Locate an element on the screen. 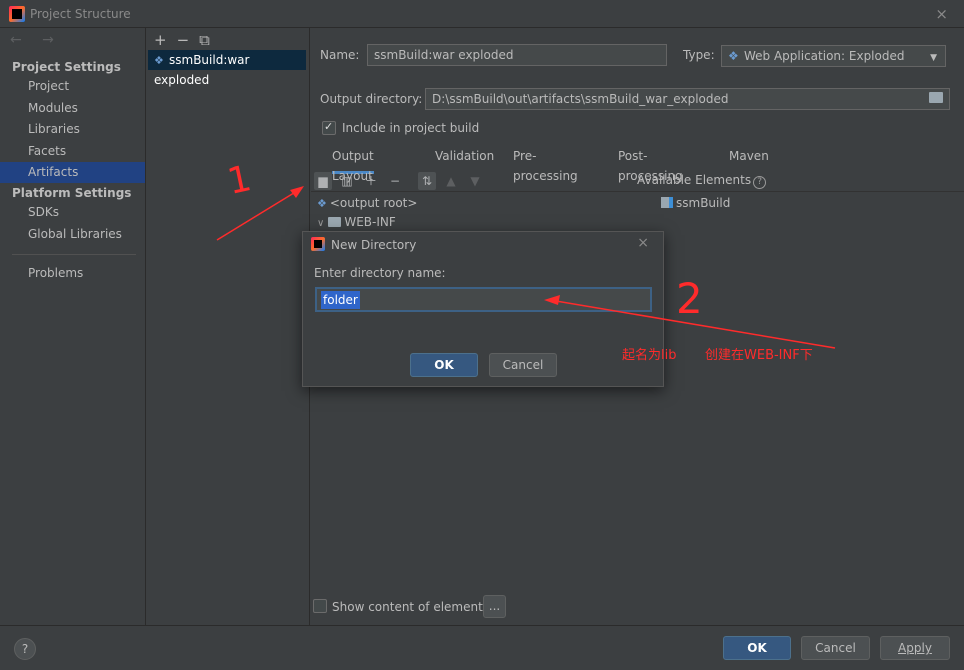 Image resolution: width=964 pixels, height=670 pixels. available-item-ssmbuild: ssmBuild is located at coordinates (695, 203).